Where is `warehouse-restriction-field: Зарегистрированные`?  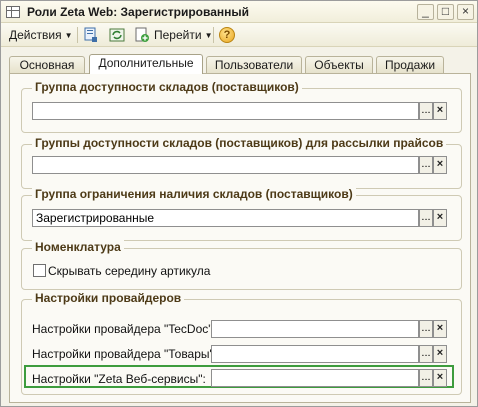
warehouse-restriction-field: Зарегистрированные is located at coordinates (225, 218).